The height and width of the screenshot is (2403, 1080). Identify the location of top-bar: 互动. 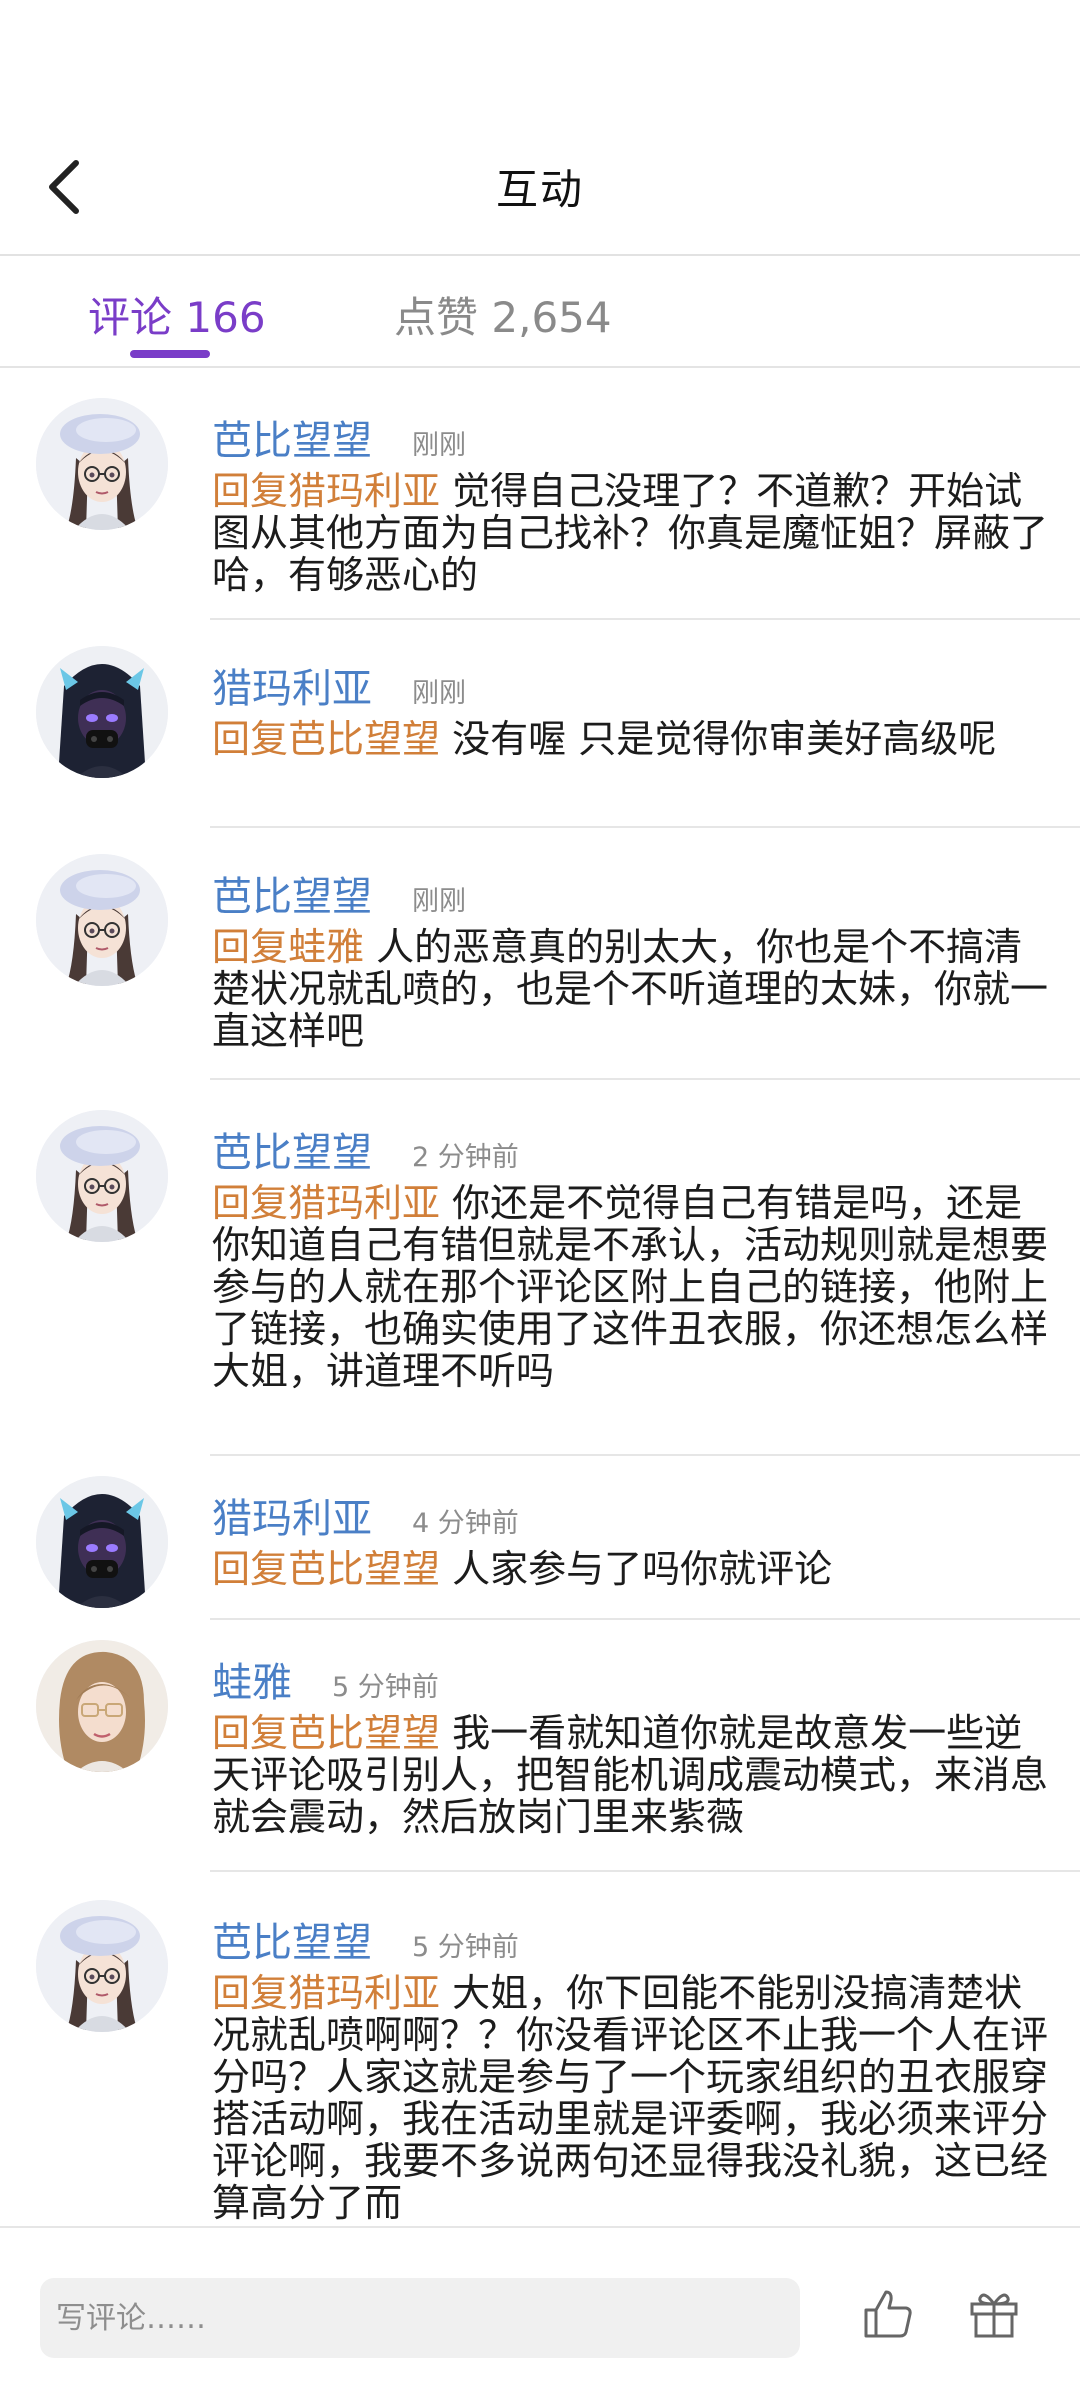
(540, 128).